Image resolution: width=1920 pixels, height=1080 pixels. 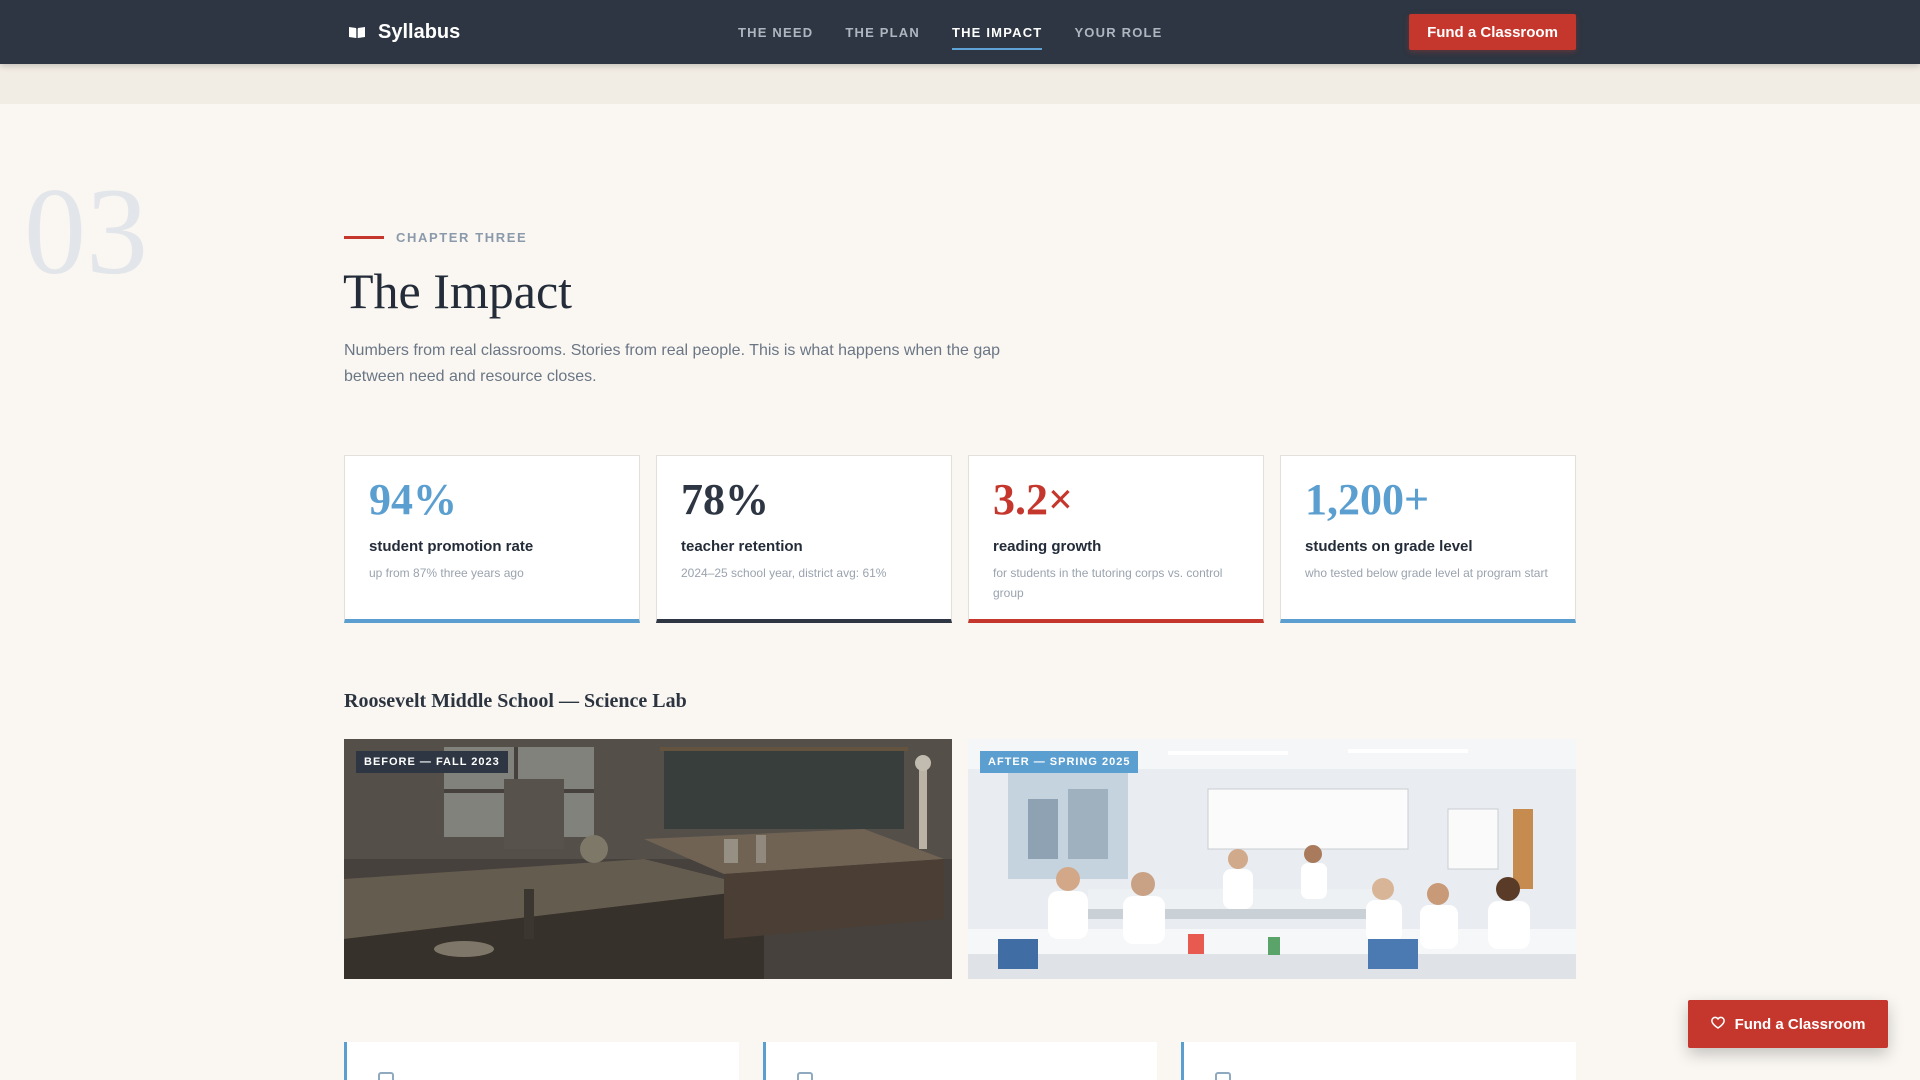 What do you see at coordinates (1033, 499) in the screenshot?
I see `stat-value: 3.2×` at bounding box center [1033, 499].